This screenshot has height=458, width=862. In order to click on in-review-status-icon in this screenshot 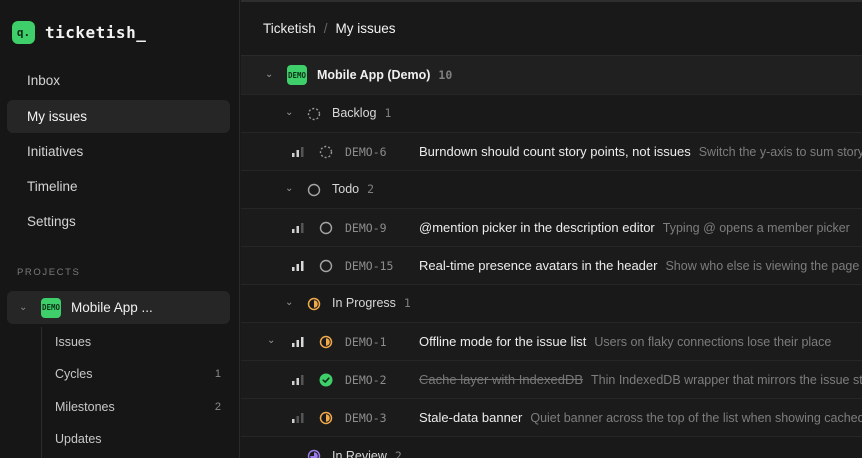, I will do `click(314, 453)`.